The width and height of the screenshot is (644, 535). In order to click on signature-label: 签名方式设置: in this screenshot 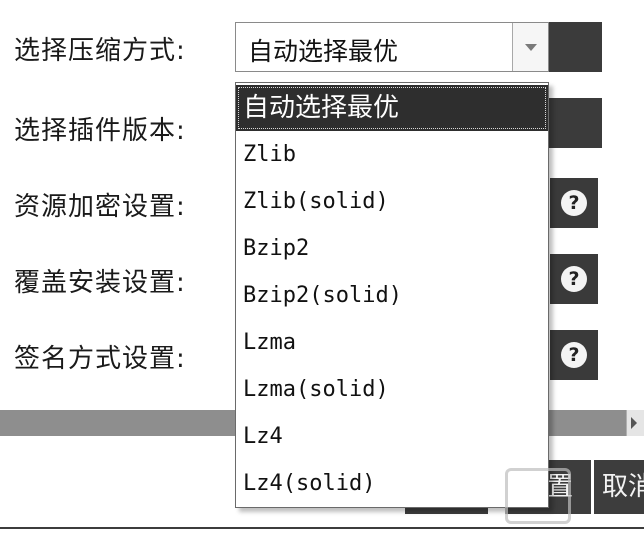, I will do `click(100, 359)`.